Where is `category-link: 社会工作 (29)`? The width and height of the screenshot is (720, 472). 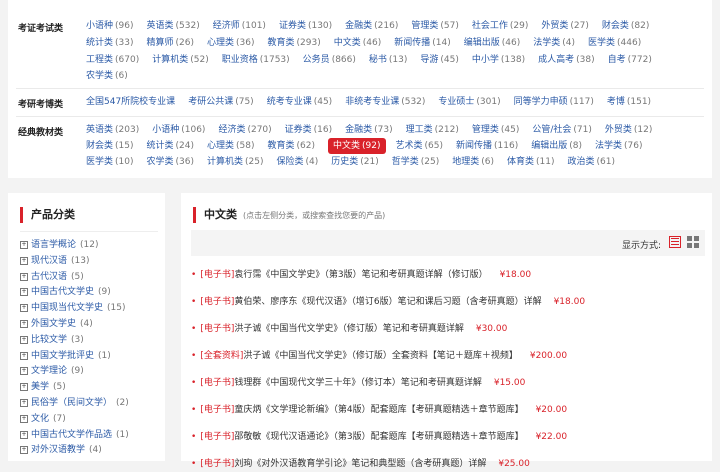
category-link: 社会工作 (29) is located at coordinates (500, 26).